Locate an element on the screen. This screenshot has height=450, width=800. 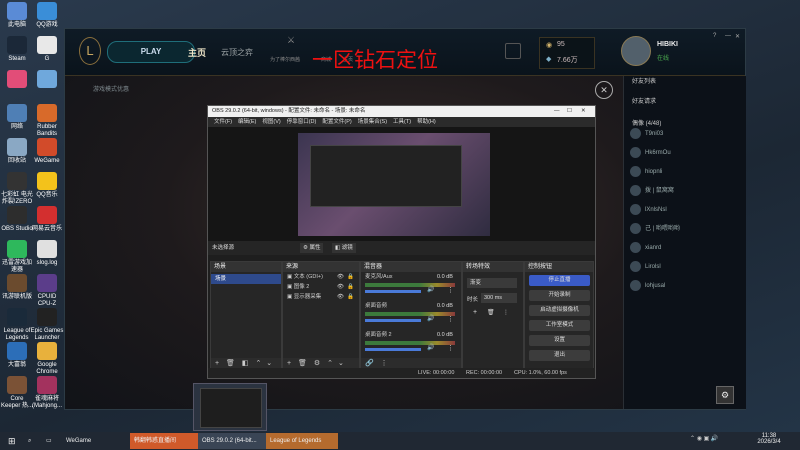
desktop-icon: 回收站 is located at coordinates (17, 151).